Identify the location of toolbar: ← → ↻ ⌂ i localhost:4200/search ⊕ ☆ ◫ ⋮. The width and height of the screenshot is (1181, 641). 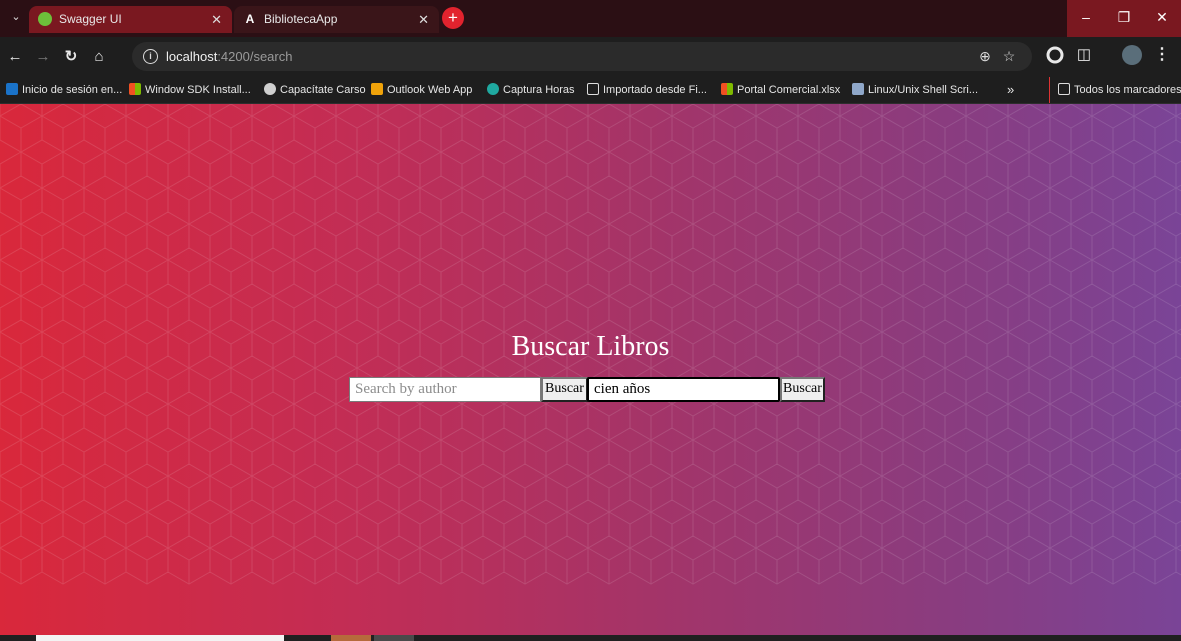
(590, 57).